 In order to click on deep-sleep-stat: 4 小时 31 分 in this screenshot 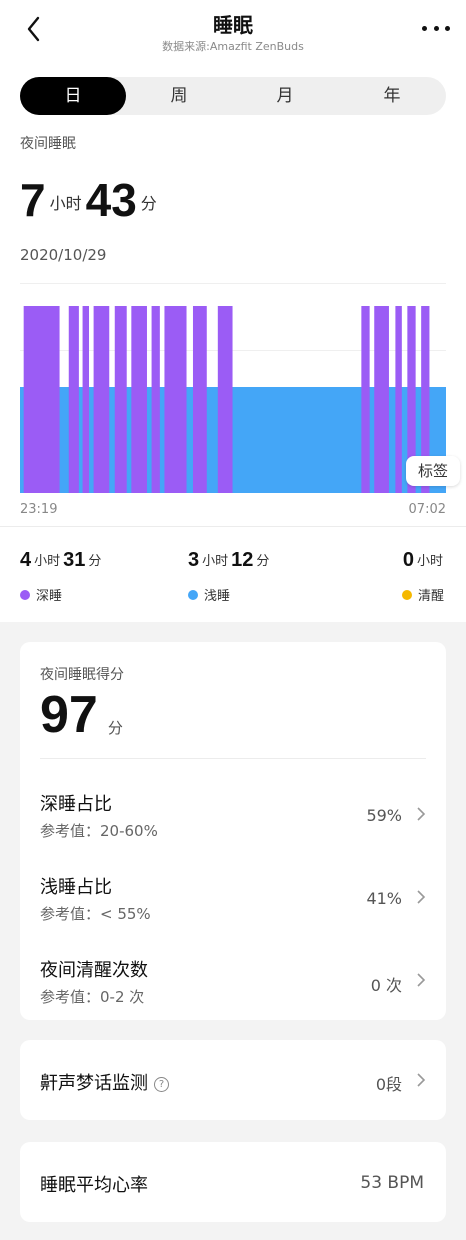, I will do `click(62, 559)`.